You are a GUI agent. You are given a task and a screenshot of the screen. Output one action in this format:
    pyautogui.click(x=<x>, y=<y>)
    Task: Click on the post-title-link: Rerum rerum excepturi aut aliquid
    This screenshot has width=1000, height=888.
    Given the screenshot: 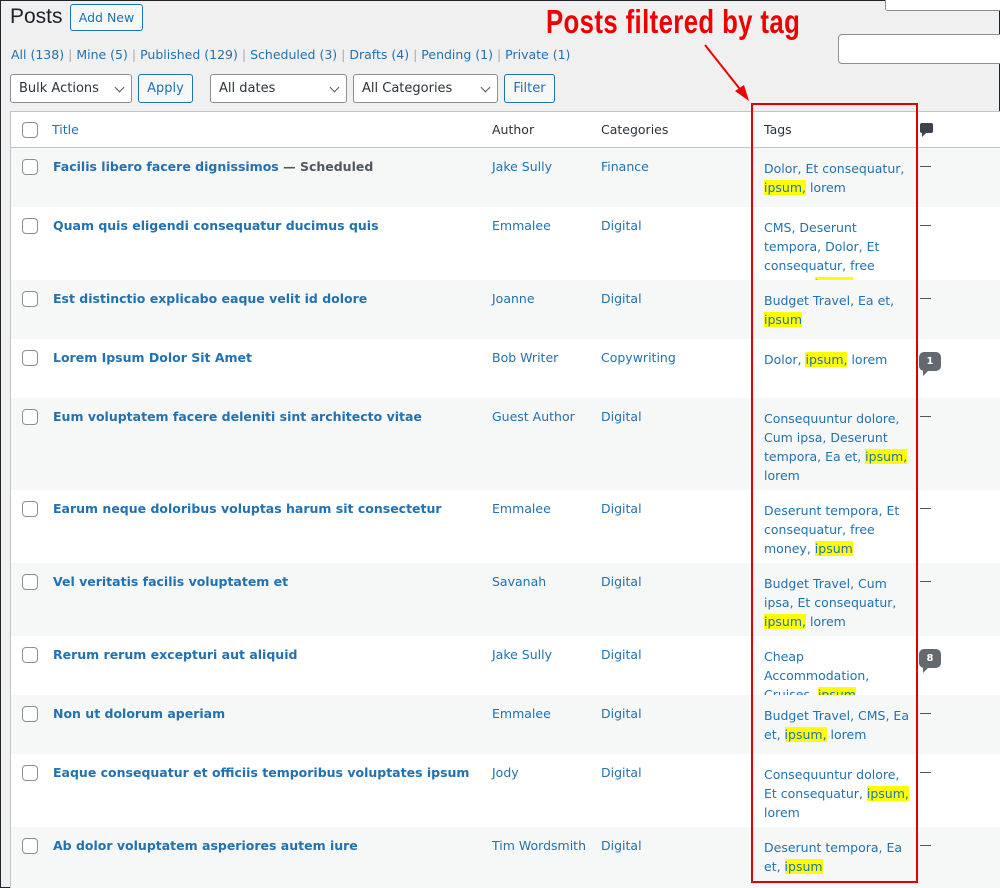 What is the action you would take?
    pyautogui.click(x=175, y=654)
    